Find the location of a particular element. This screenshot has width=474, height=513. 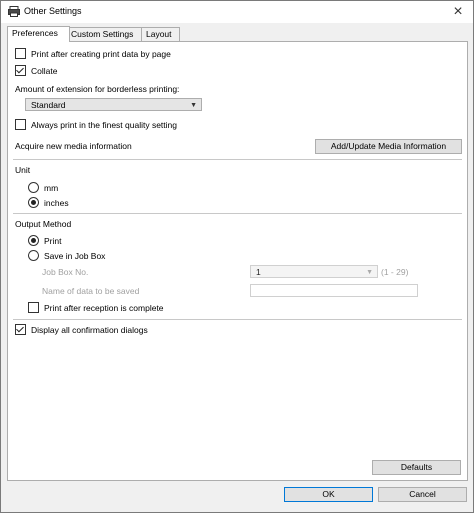

borderless-extension-value: Standard is located at coordinates (48, 105).